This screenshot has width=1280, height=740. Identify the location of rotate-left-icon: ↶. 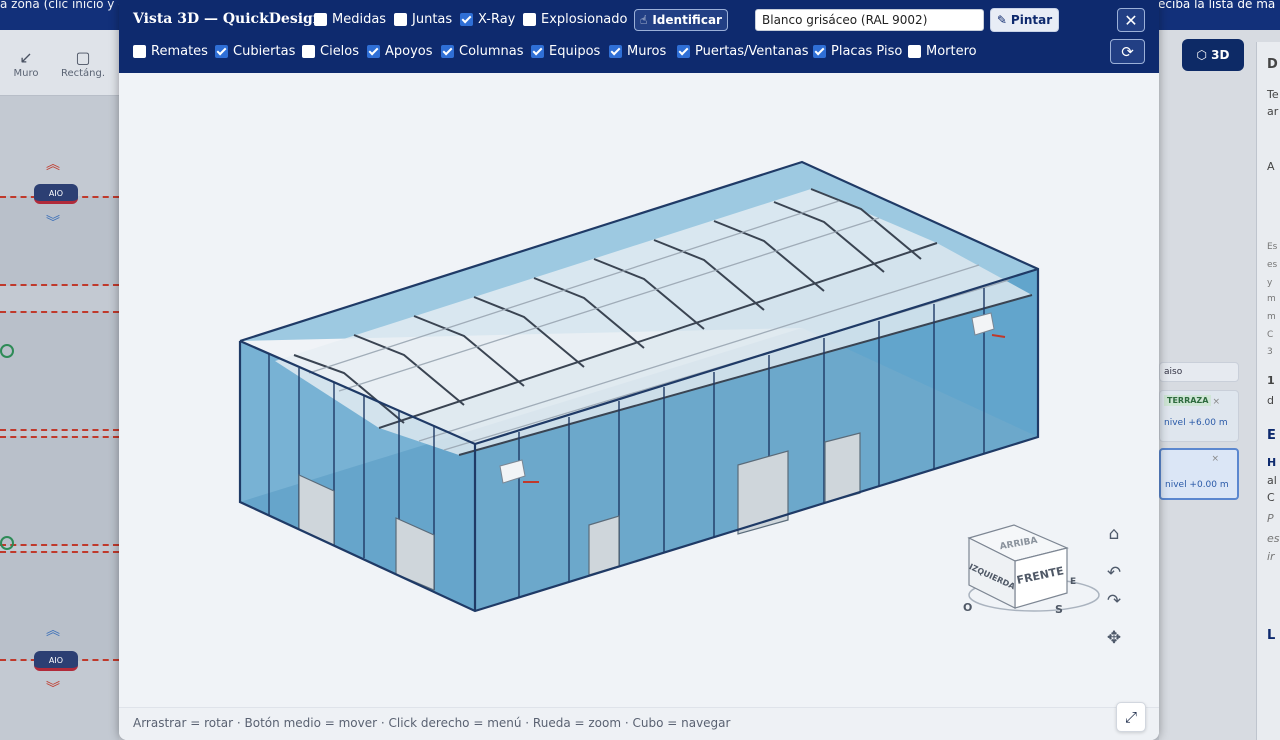
(1114, 573).